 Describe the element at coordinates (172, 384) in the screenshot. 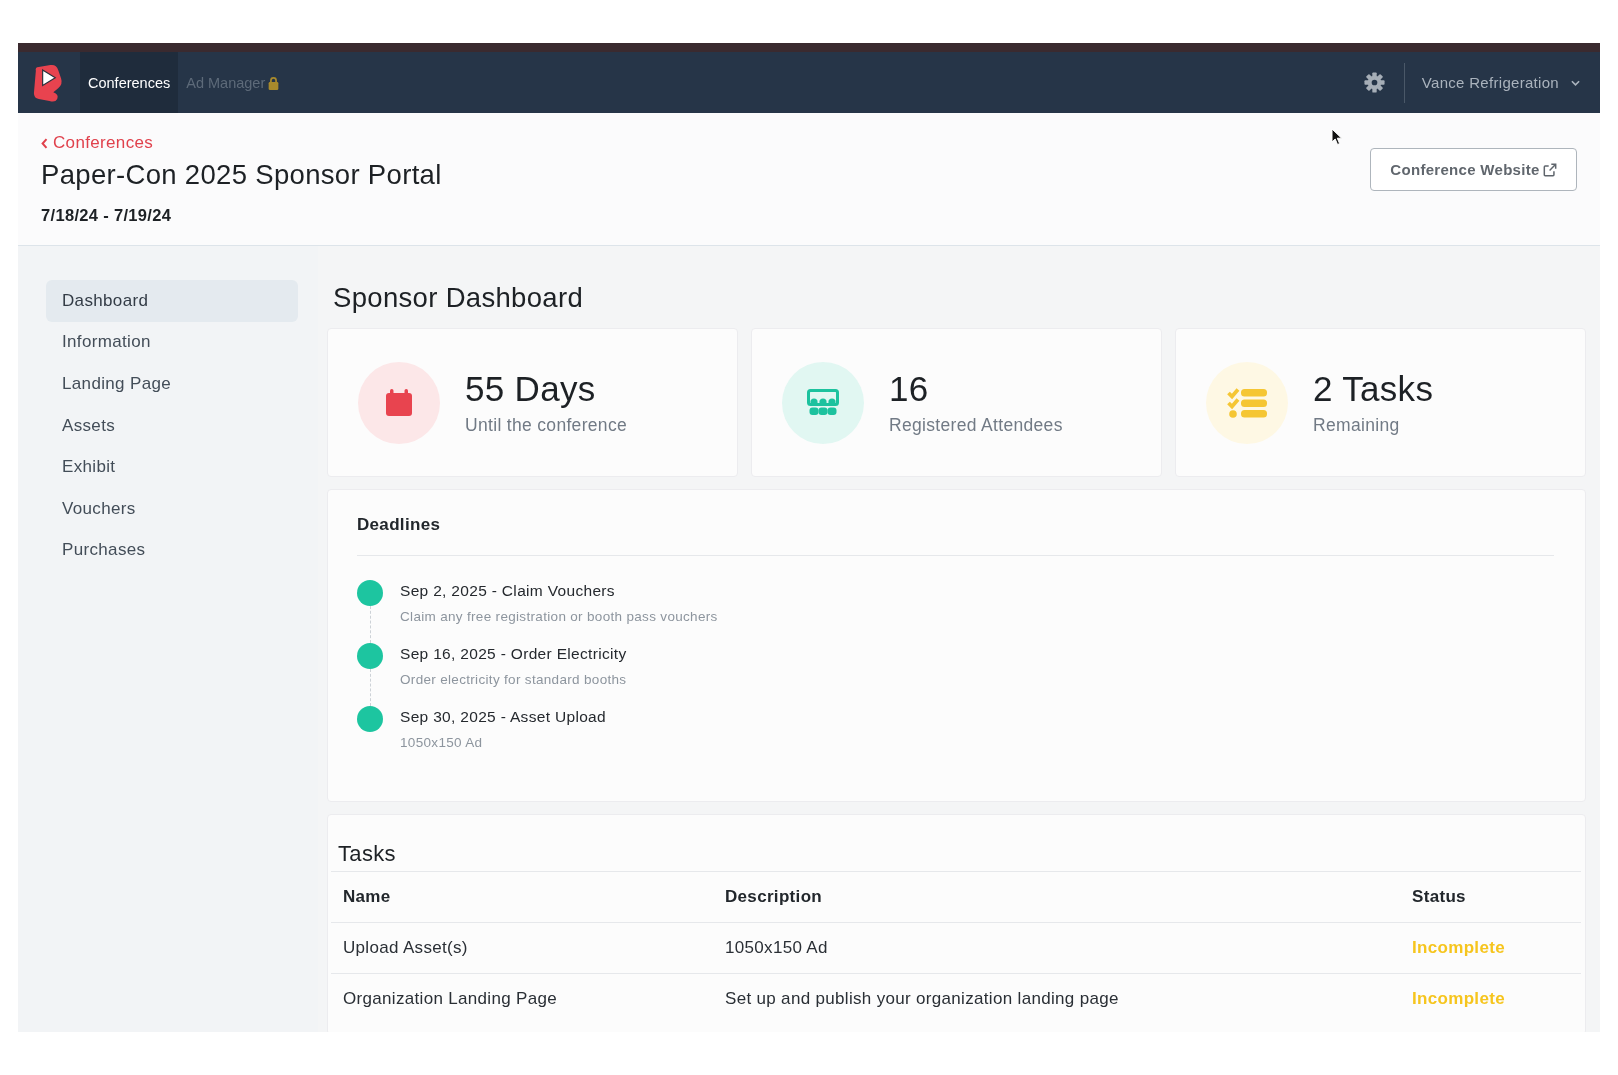

I see `sidebar-item: Landing Page` at that location.